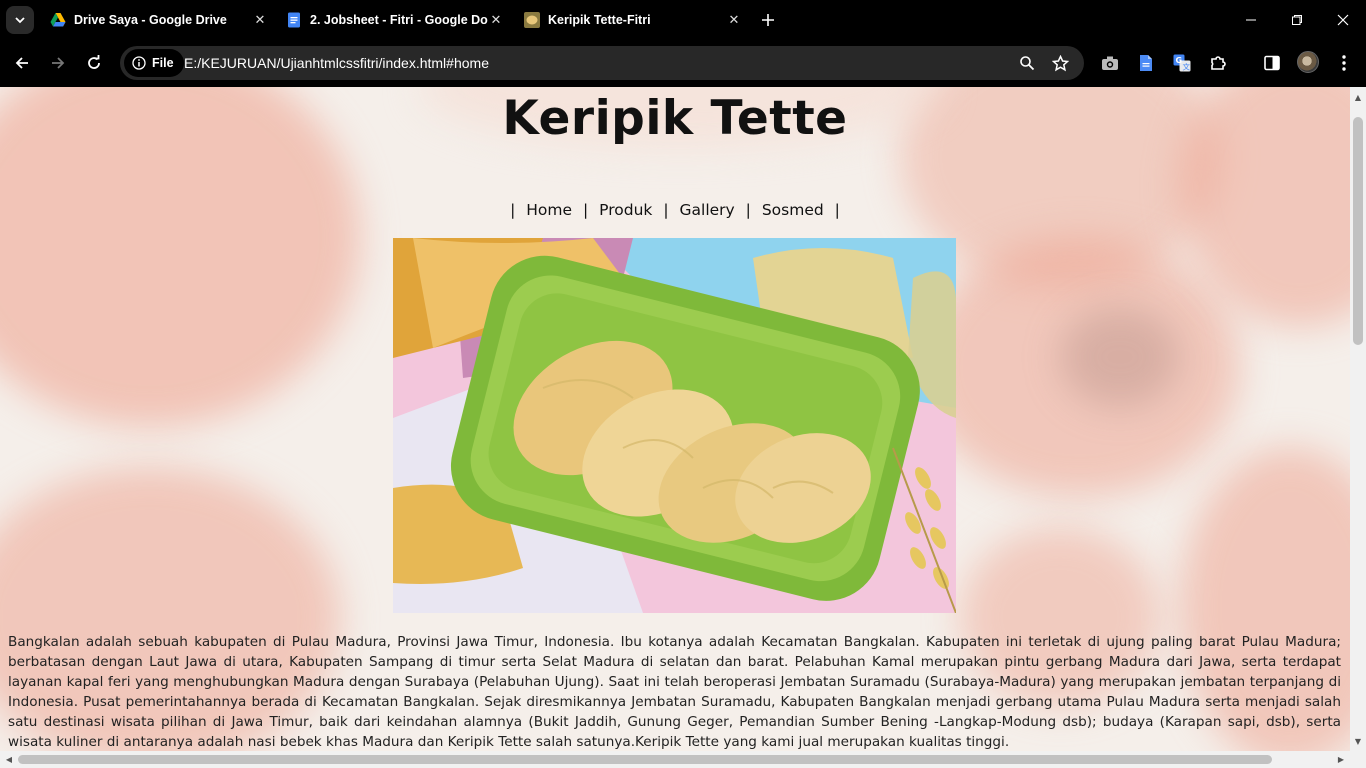 The height and width of the screenshot is (768, 1366). Describe the element at coordinates (1272, 63) in the screenshot. I see `side-panel-icon` at that location.